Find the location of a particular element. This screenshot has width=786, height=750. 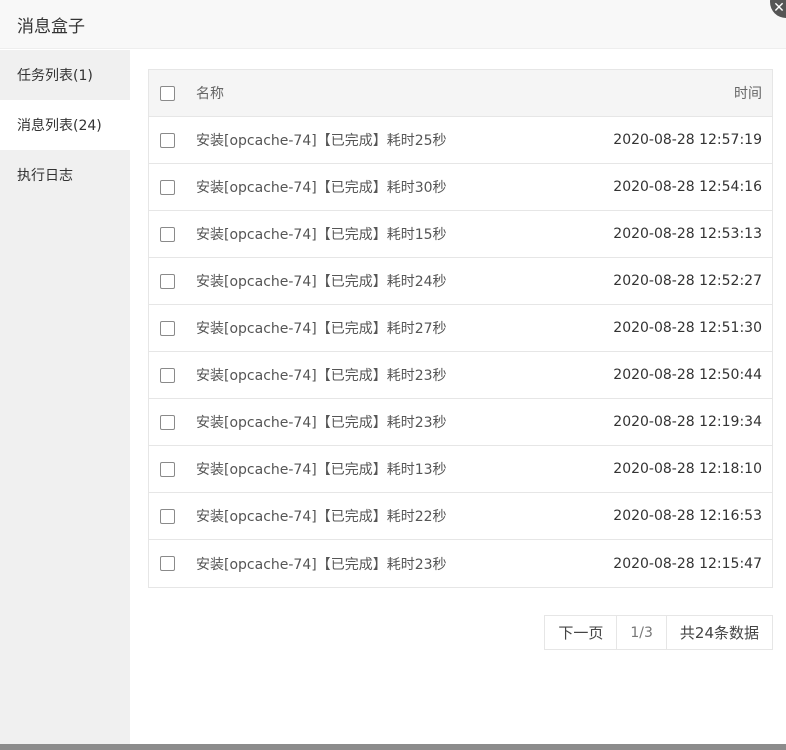

message-name: 安装[opcache-74]【已完成】耗时24秒 is located at coordinates (321, 282).